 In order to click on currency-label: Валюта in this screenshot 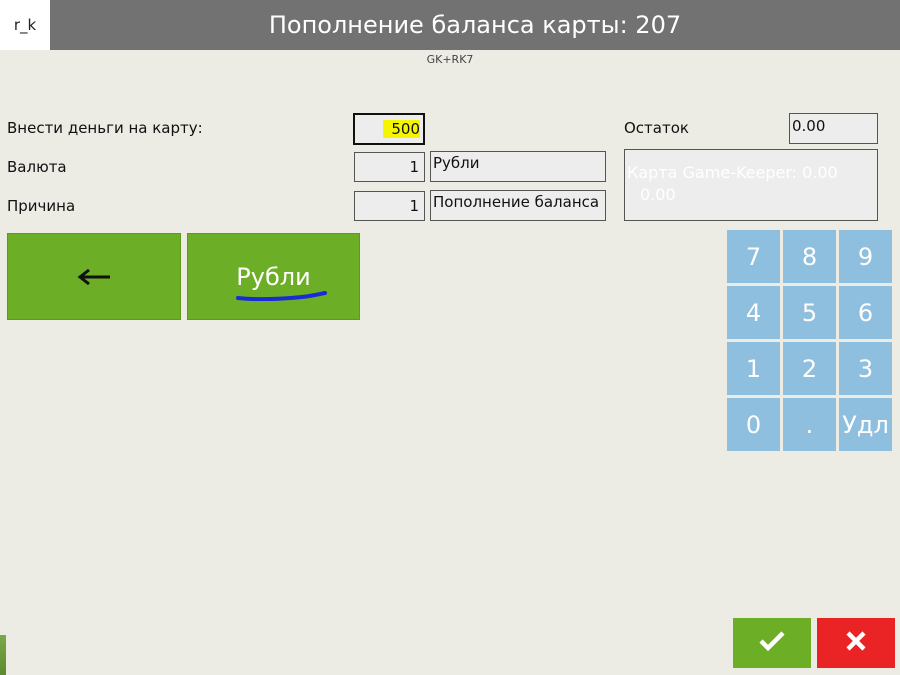, I will do `click(37, 167)`.